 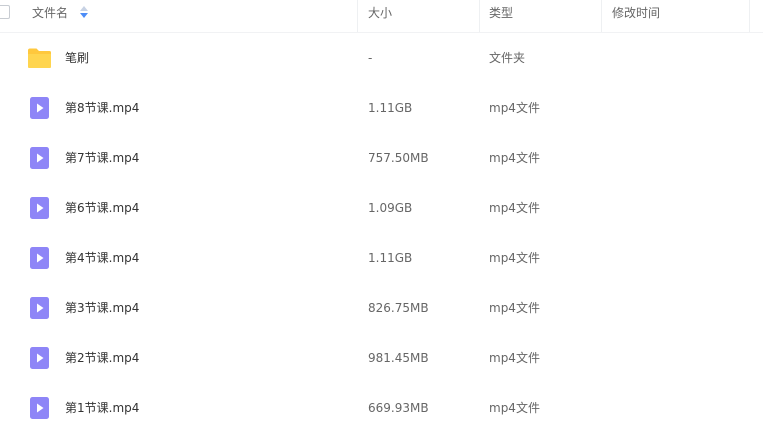 What do you see at coordinates (39, 58) in the screenshot?
I see `folder-icon` at bounding box center [39, 58].